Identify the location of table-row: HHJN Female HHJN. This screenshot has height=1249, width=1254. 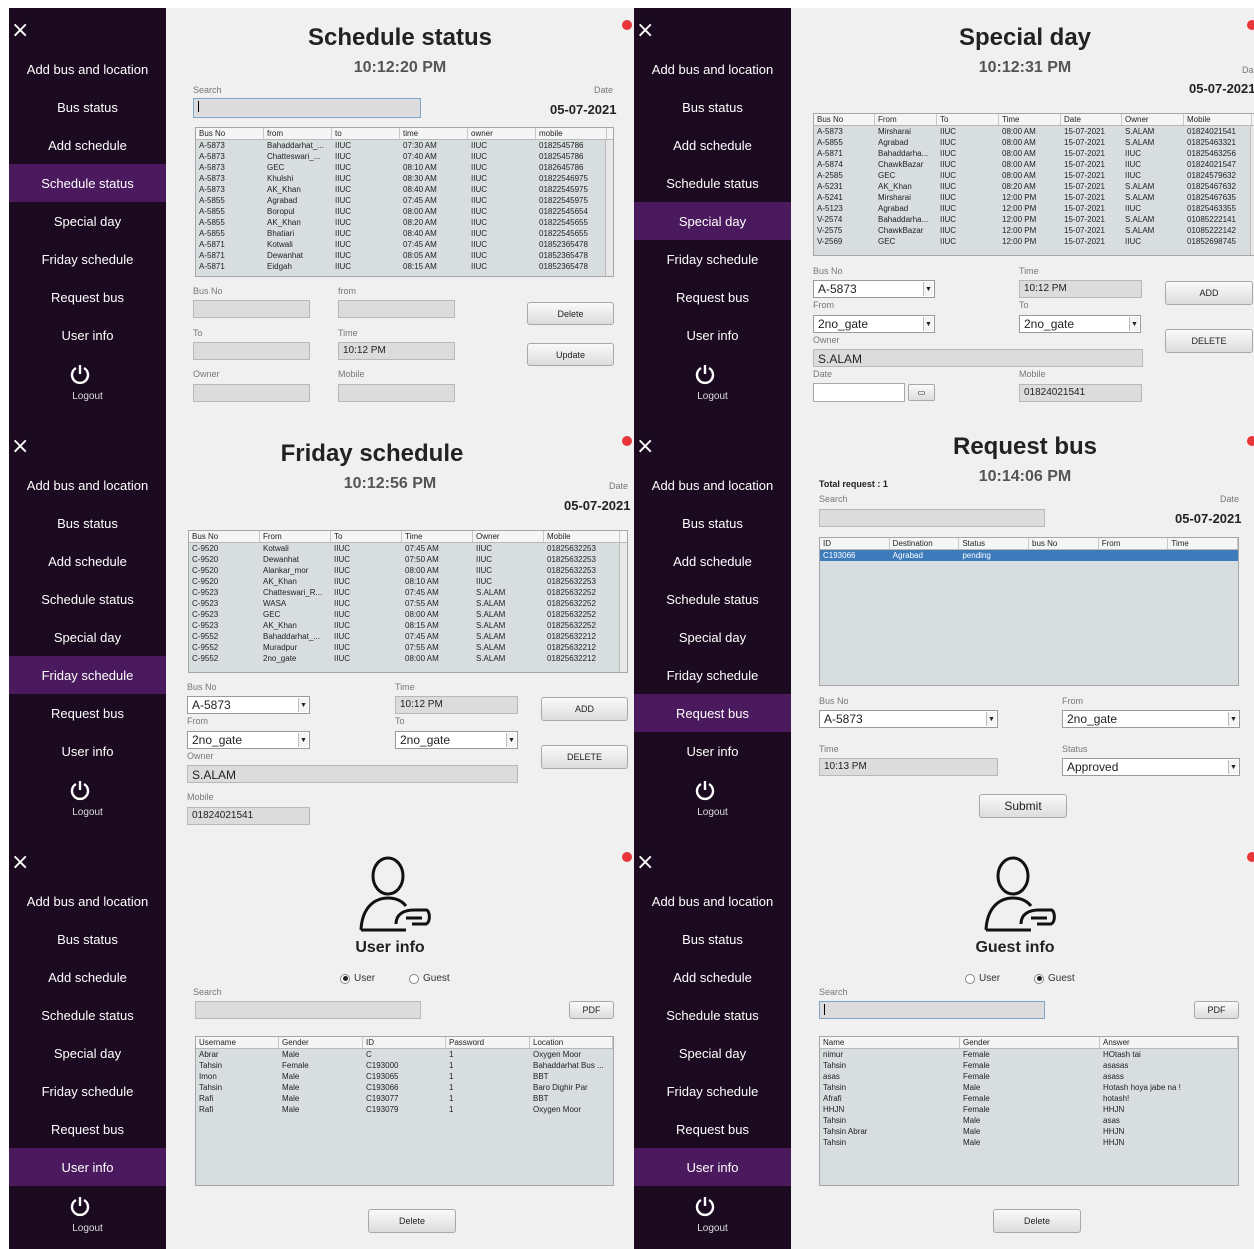
(1029, 1109).